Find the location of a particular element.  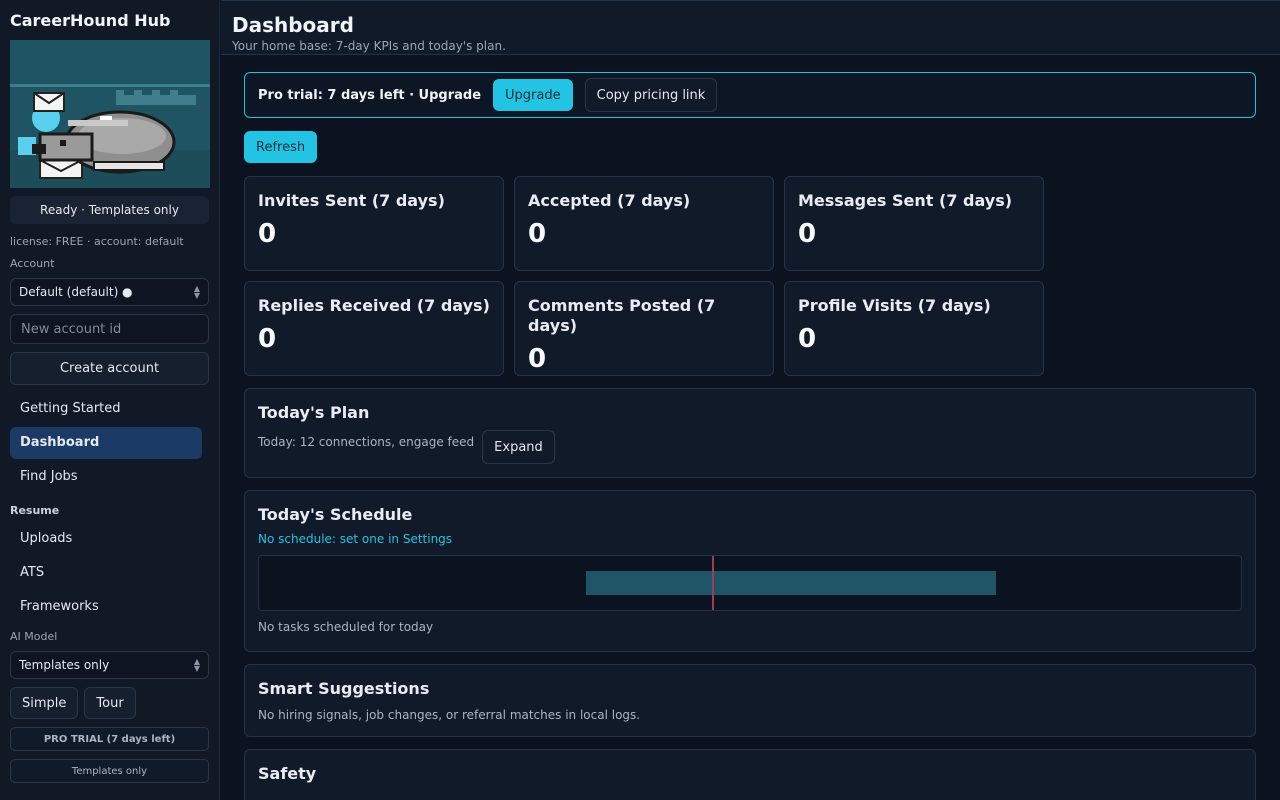

expand-button: Expand is located at coordinates (518, 447).